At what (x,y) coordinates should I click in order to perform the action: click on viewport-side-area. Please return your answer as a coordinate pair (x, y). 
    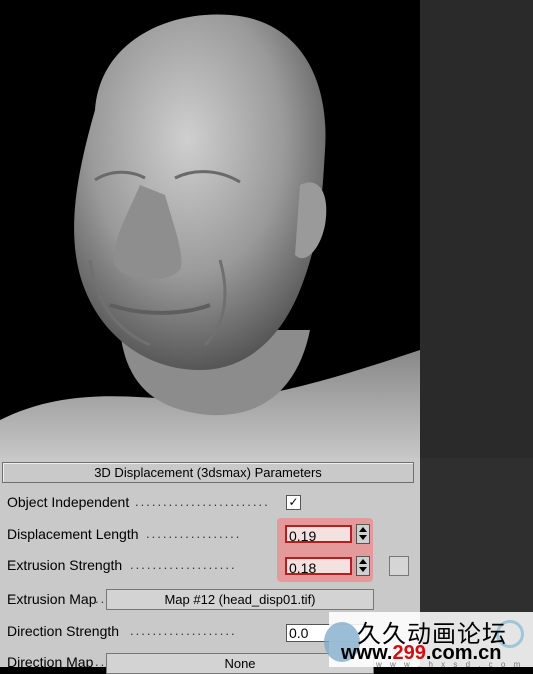
    Looking at the image, I should click on (476, 230).